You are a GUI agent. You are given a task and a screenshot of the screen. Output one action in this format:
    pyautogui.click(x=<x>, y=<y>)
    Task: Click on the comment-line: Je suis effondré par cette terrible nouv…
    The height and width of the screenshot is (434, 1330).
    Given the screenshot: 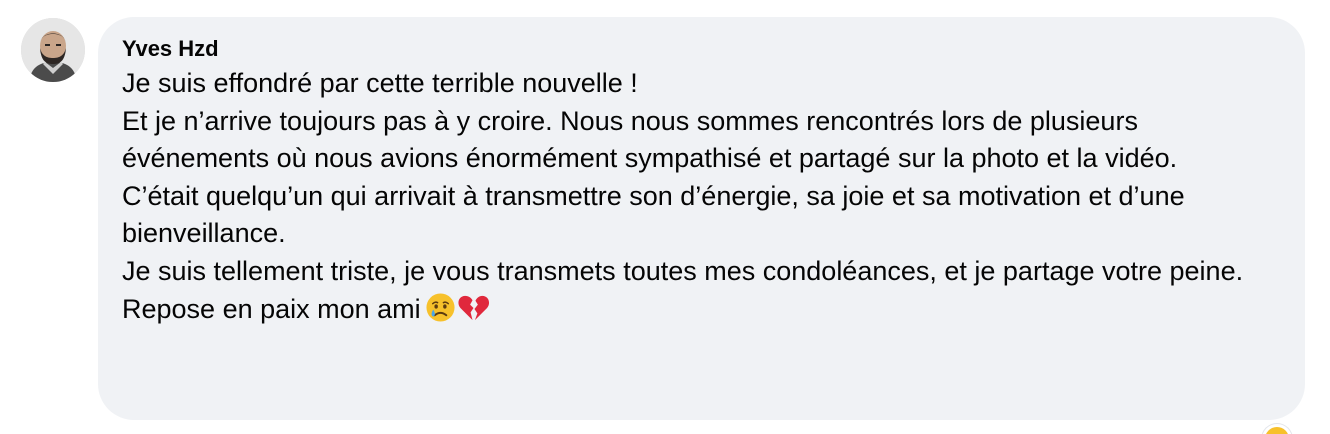 What is the action you would take?
    pyautogui.click(x=380, y=83)
    